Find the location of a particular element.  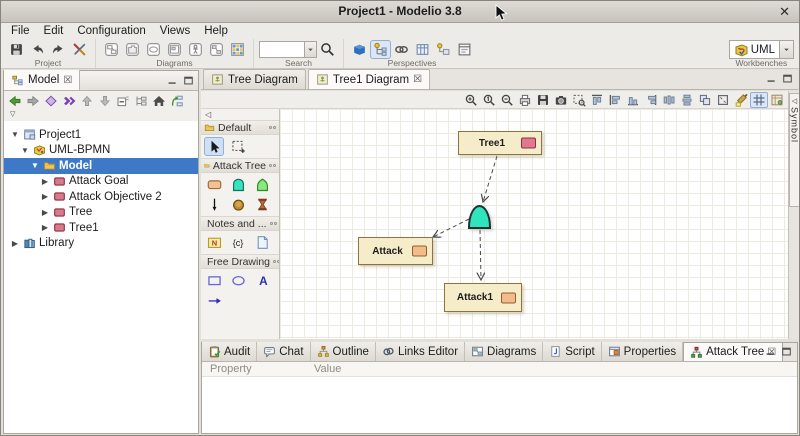

tree-item-project1: ▼ Project1 is located at coordinates (101, 135).